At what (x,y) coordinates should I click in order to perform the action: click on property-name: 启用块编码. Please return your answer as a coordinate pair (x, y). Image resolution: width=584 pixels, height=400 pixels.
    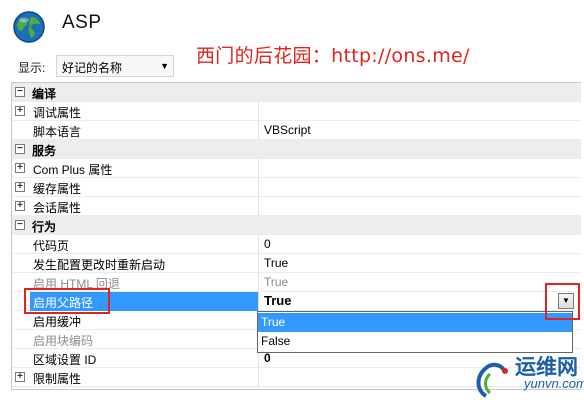
    Looking at the image, I should click on (63, 341).